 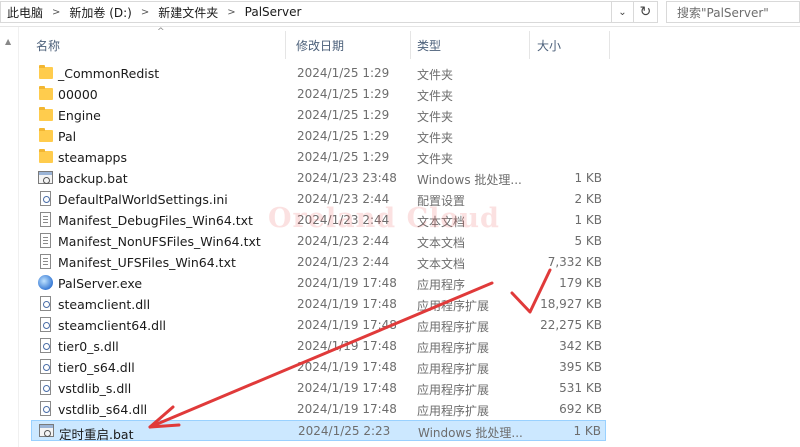 What do you see at coordinates (88, 346) in the screenshot?
I see `file-name: tier0_s.dll` at bounding box center [88, 346].